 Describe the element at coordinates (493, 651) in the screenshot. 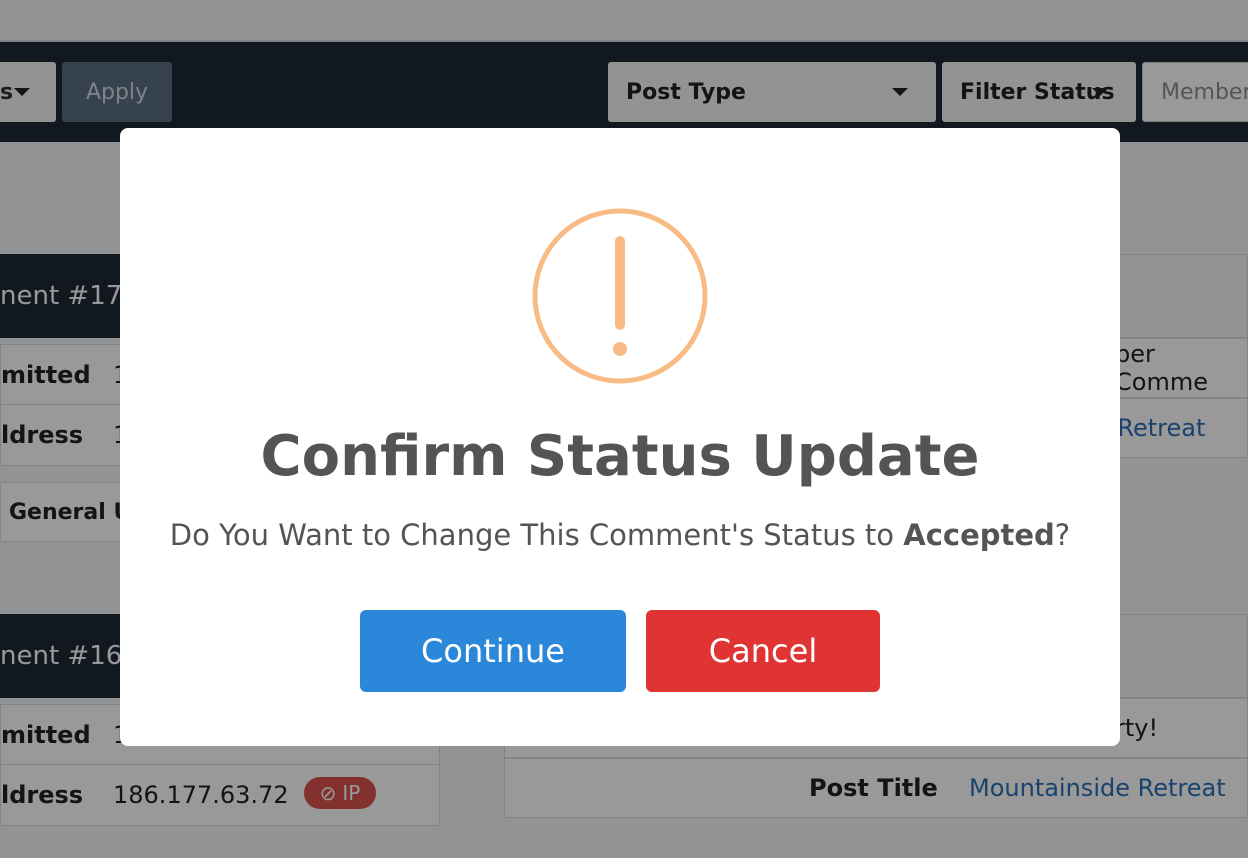

I see `continue-button: Continue` at that location.